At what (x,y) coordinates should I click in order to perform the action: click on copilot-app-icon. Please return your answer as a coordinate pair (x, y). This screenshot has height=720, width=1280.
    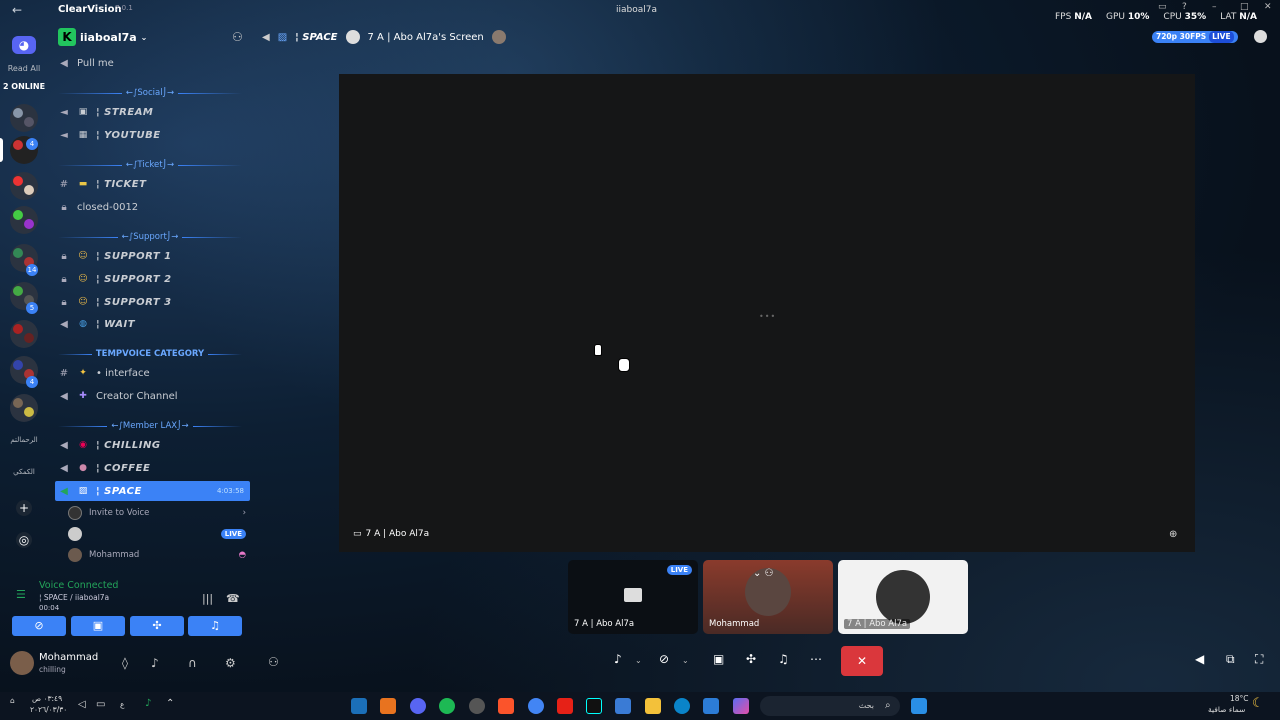
    Looking at the image, I should click on (741, 706).